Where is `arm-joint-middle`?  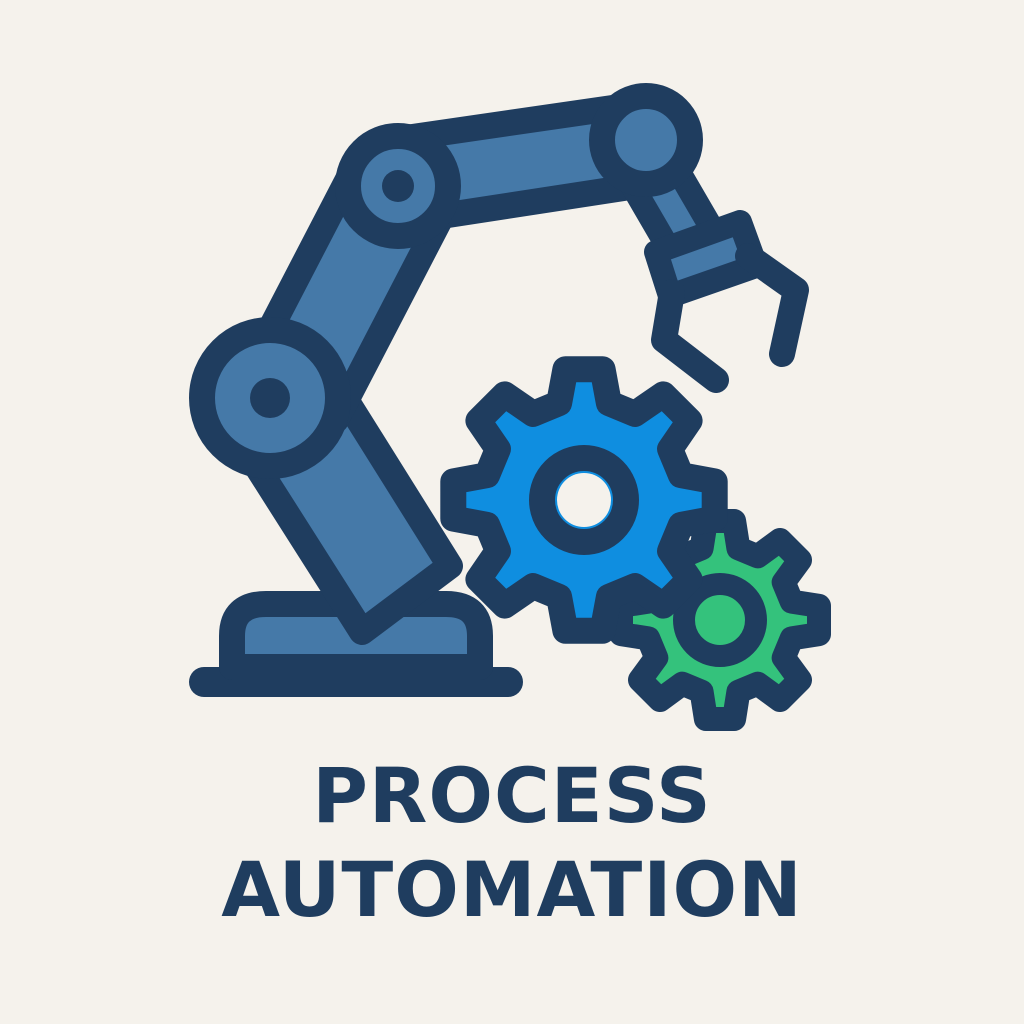 arm-joint-middle is located at coordinates (398, 186).